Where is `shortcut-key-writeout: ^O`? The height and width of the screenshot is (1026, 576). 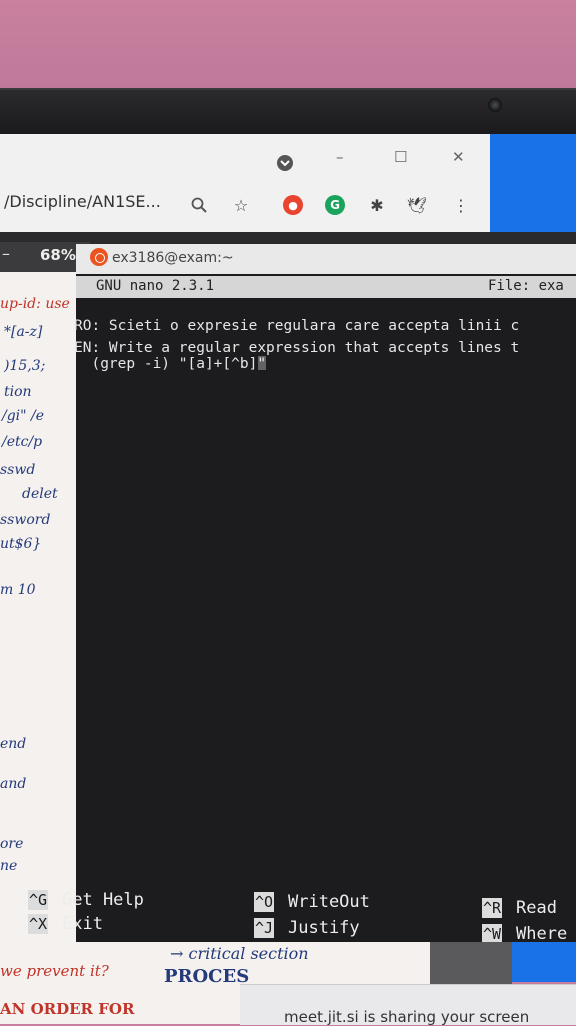
shortcut-key-writeout: ^O is located at coordinates (264, 902).